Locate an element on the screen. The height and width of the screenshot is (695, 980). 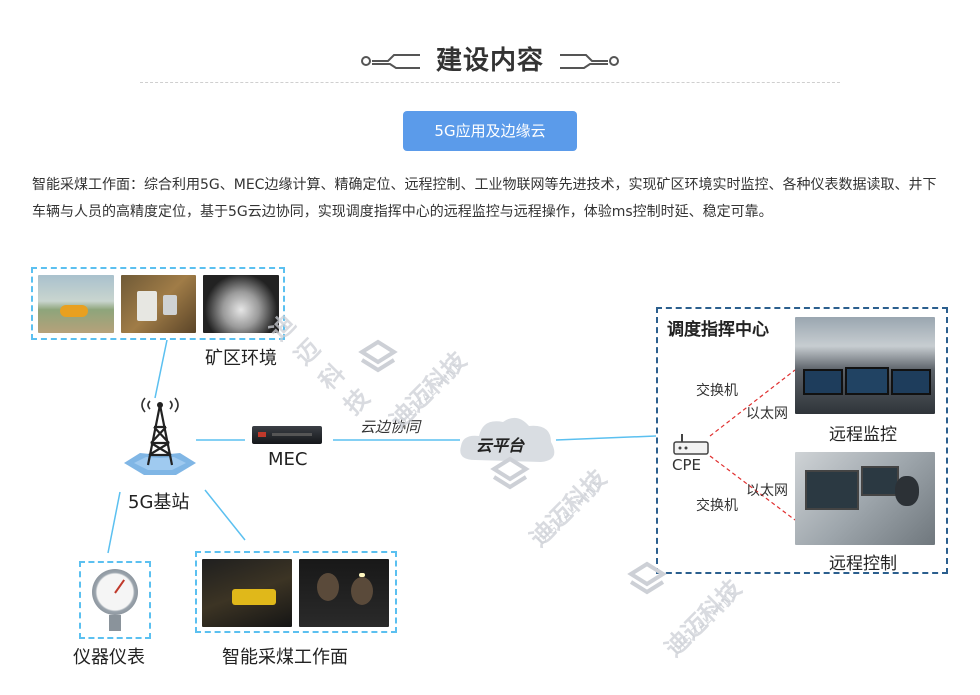
mine-environment-label: 矿区环境 is located at coordinates (241, 358).